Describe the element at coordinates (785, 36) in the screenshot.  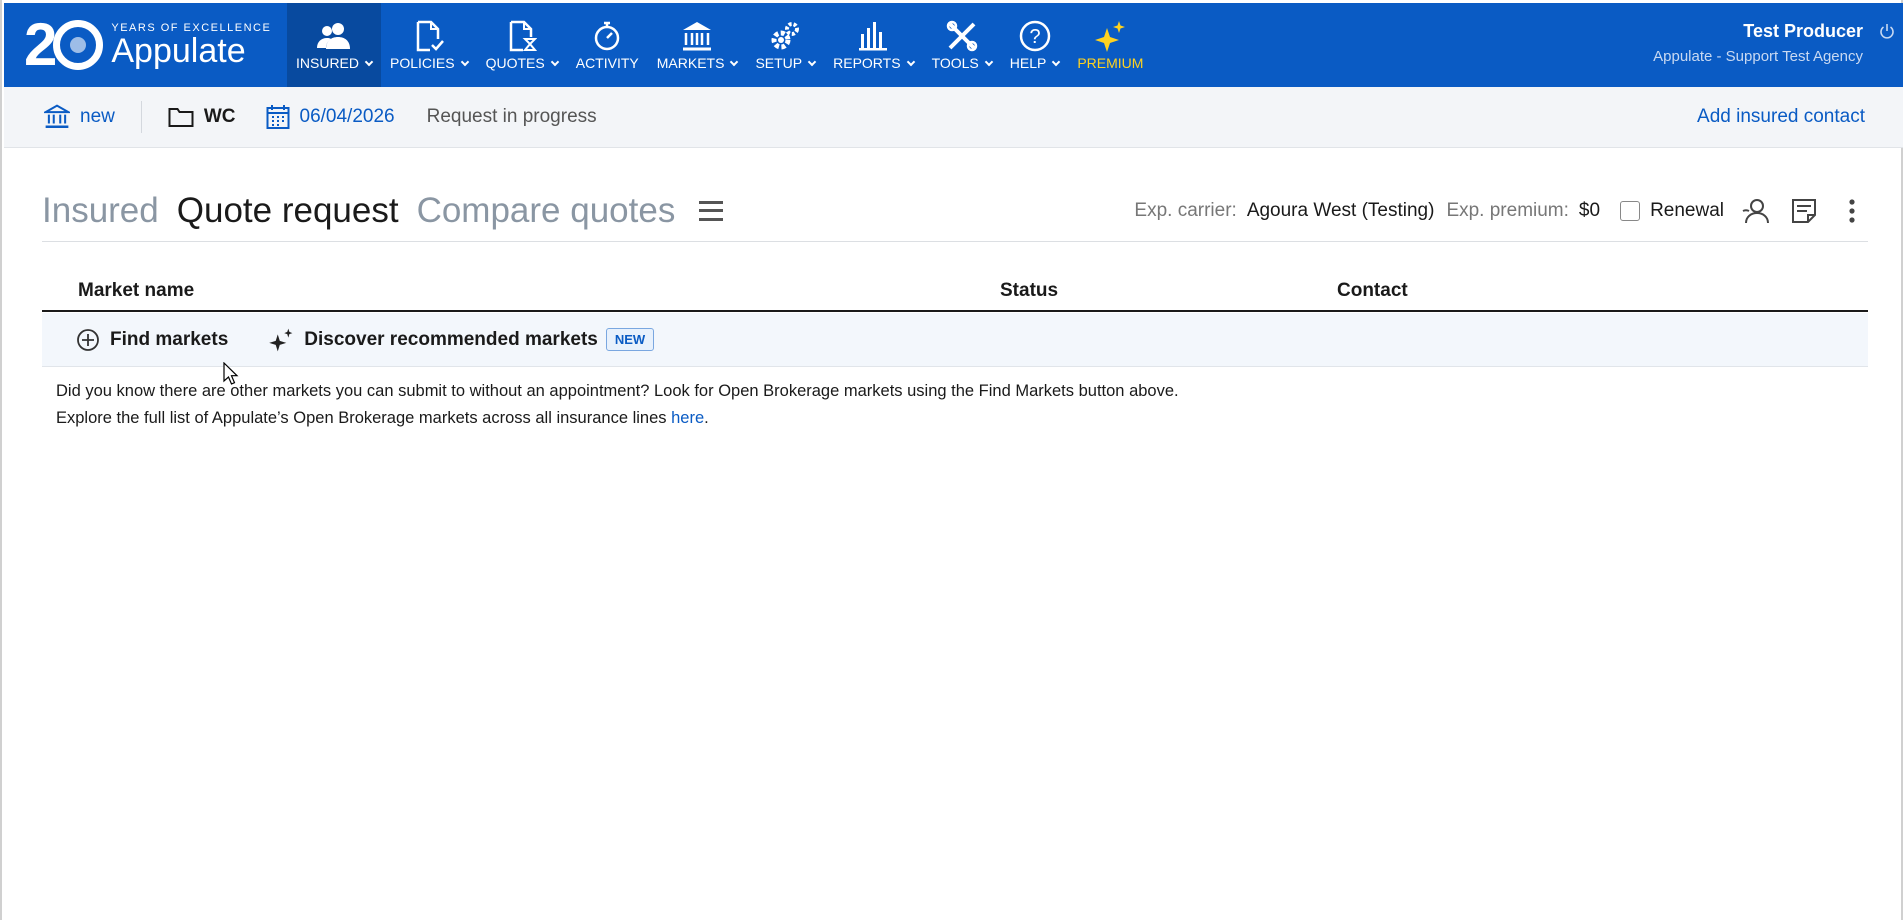
I see `gears-icon` at that location.